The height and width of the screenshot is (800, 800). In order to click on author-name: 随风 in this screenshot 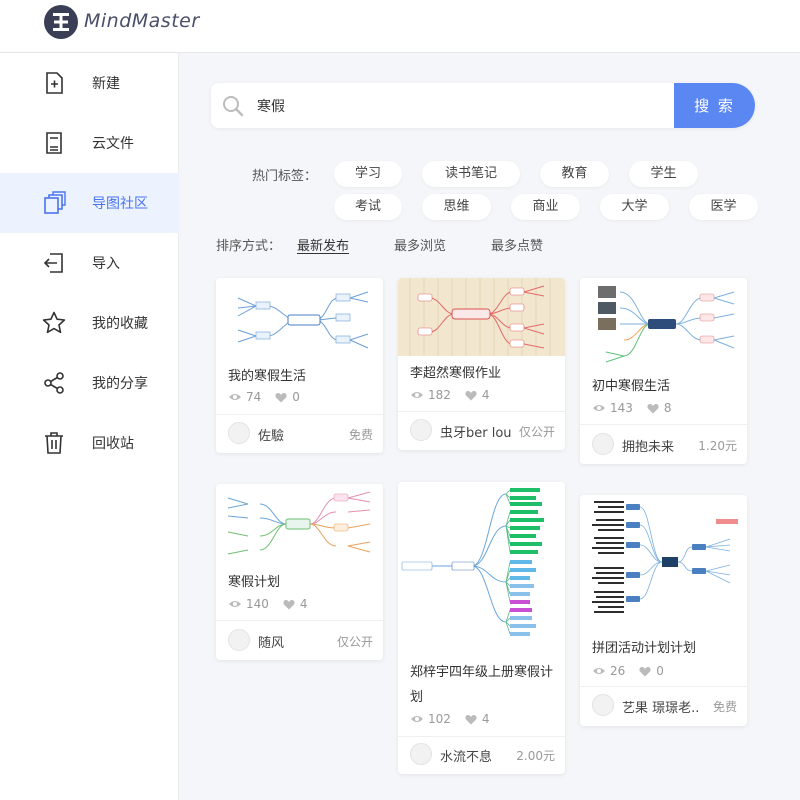, I will do `click(297, 641)`.